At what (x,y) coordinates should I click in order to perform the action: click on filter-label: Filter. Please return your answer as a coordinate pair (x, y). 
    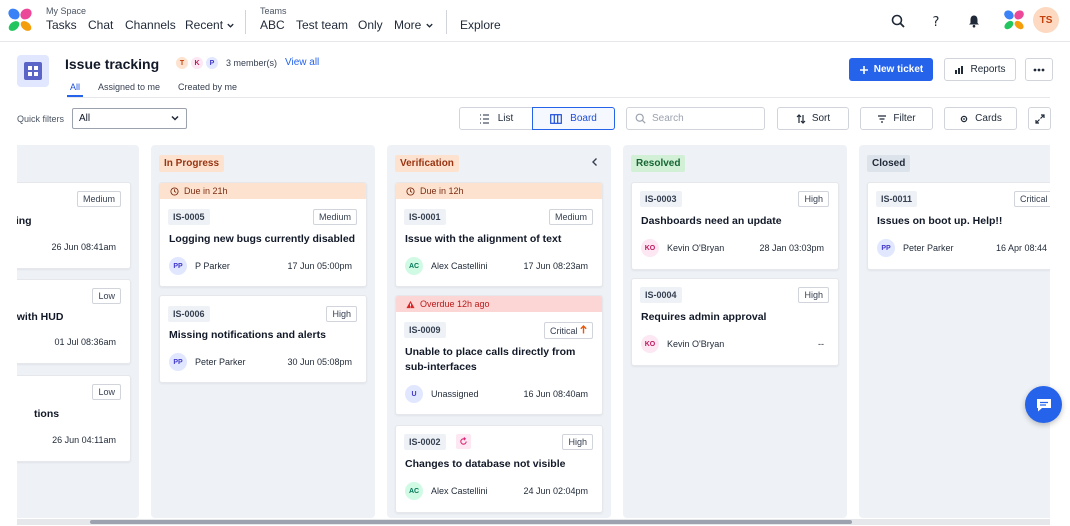
    Looking at the image, I should click on (904, 118).